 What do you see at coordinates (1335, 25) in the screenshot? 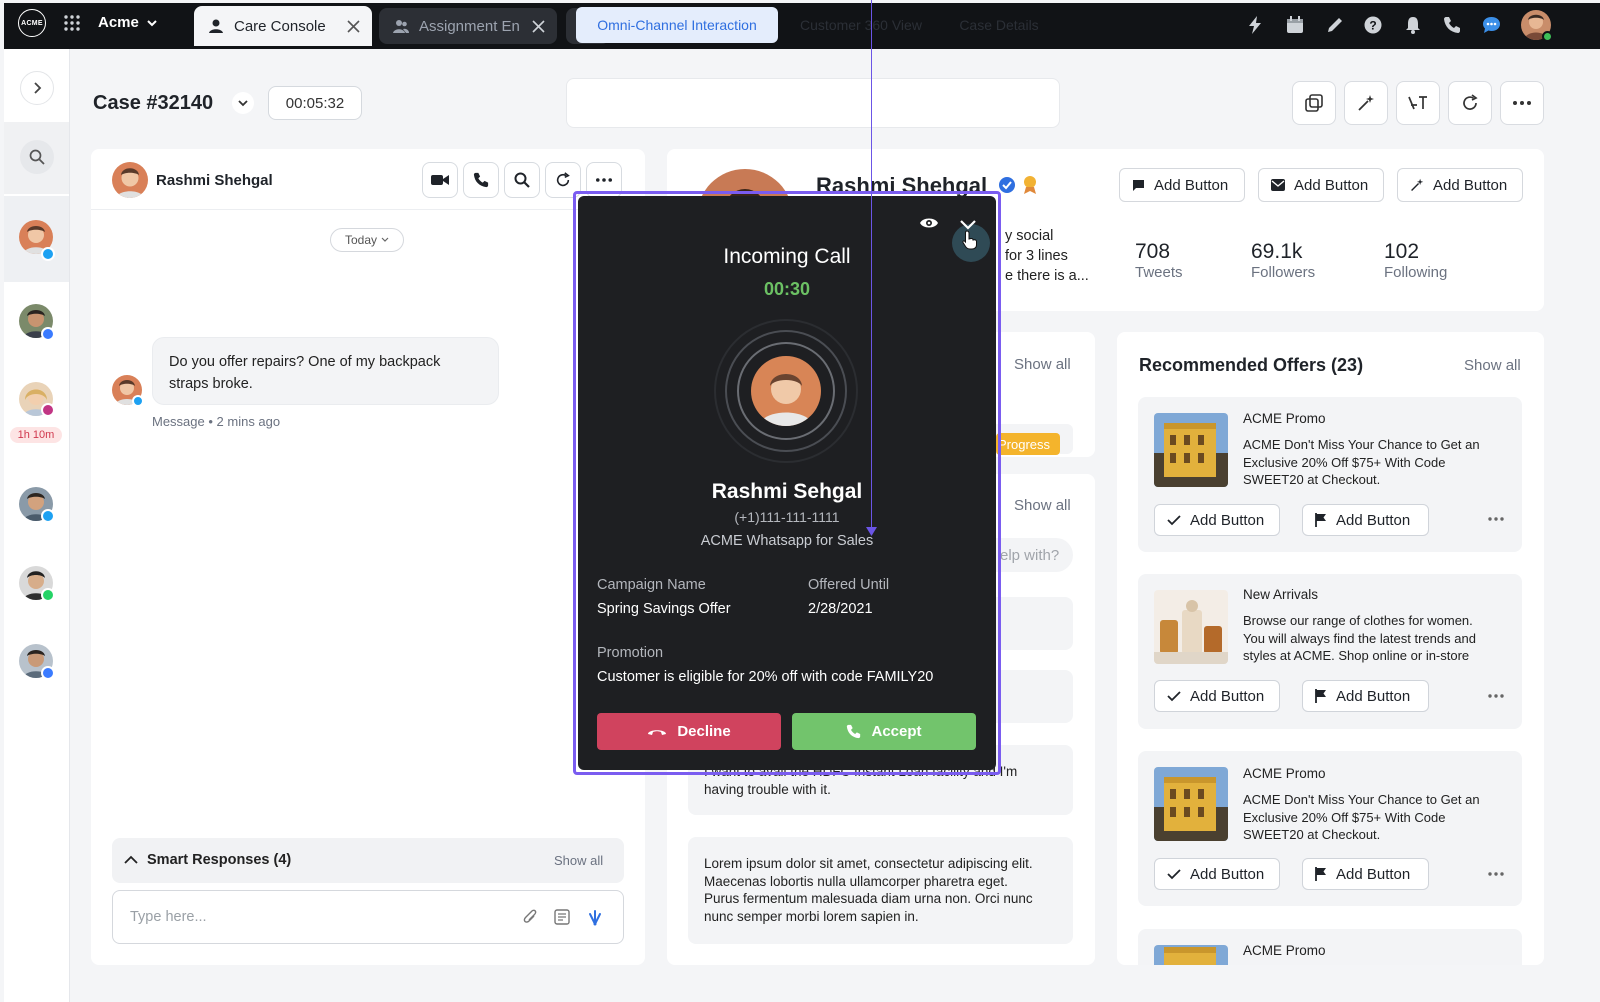
I see `pencil-icon` at bounding box center [1335, 25].